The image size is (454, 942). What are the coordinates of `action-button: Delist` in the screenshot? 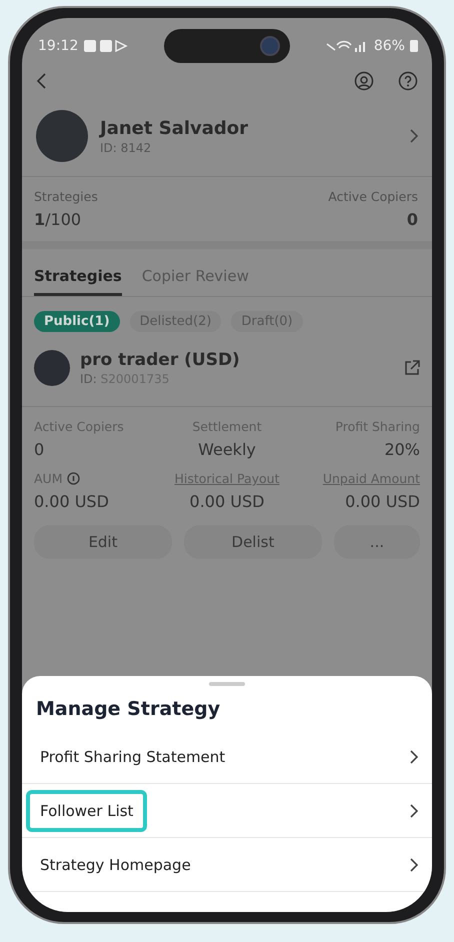 It's located at (253, 542).